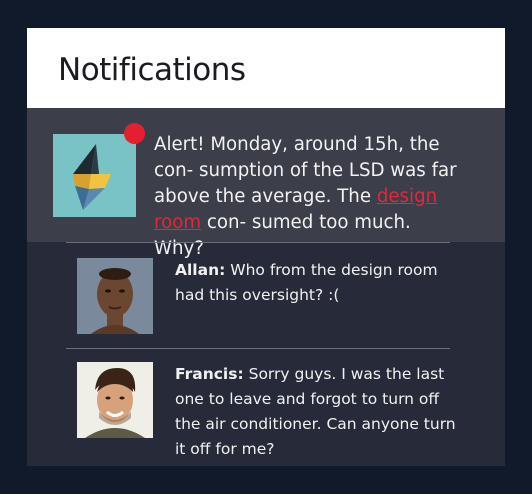 This screenshot has height=494, width=532. I want to click on comment-author: Allan:, so click(200, 270).